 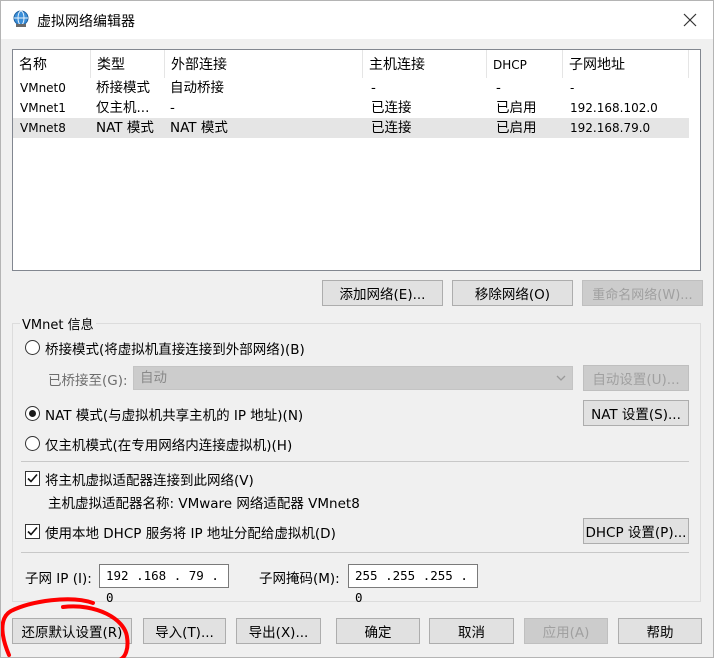 I want to click on restore-defaults-button: 还原默认设置(R), so click(x=72, y=631).